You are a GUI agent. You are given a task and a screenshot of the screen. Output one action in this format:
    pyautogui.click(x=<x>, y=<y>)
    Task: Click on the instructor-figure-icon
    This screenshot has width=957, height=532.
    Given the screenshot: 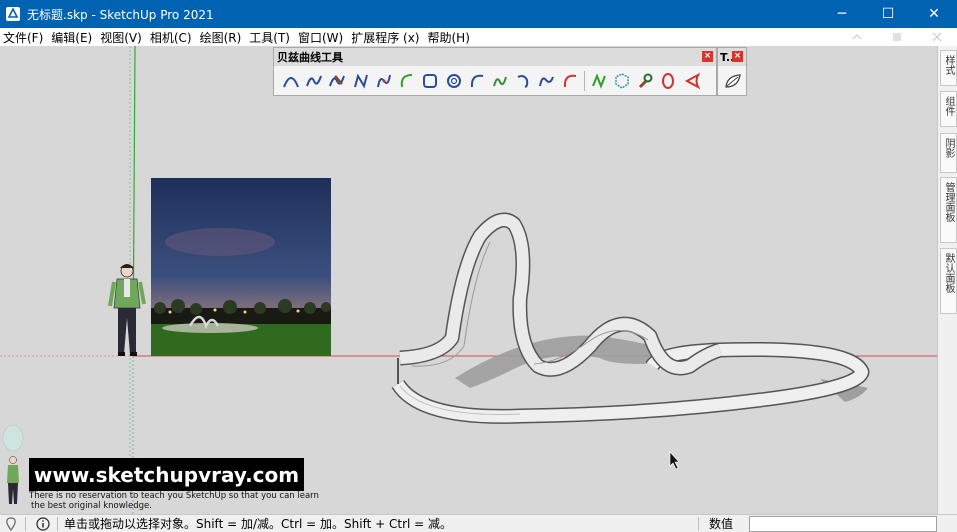 What is the action you would take?
    pyautogui.click(x=13, y=464)
    